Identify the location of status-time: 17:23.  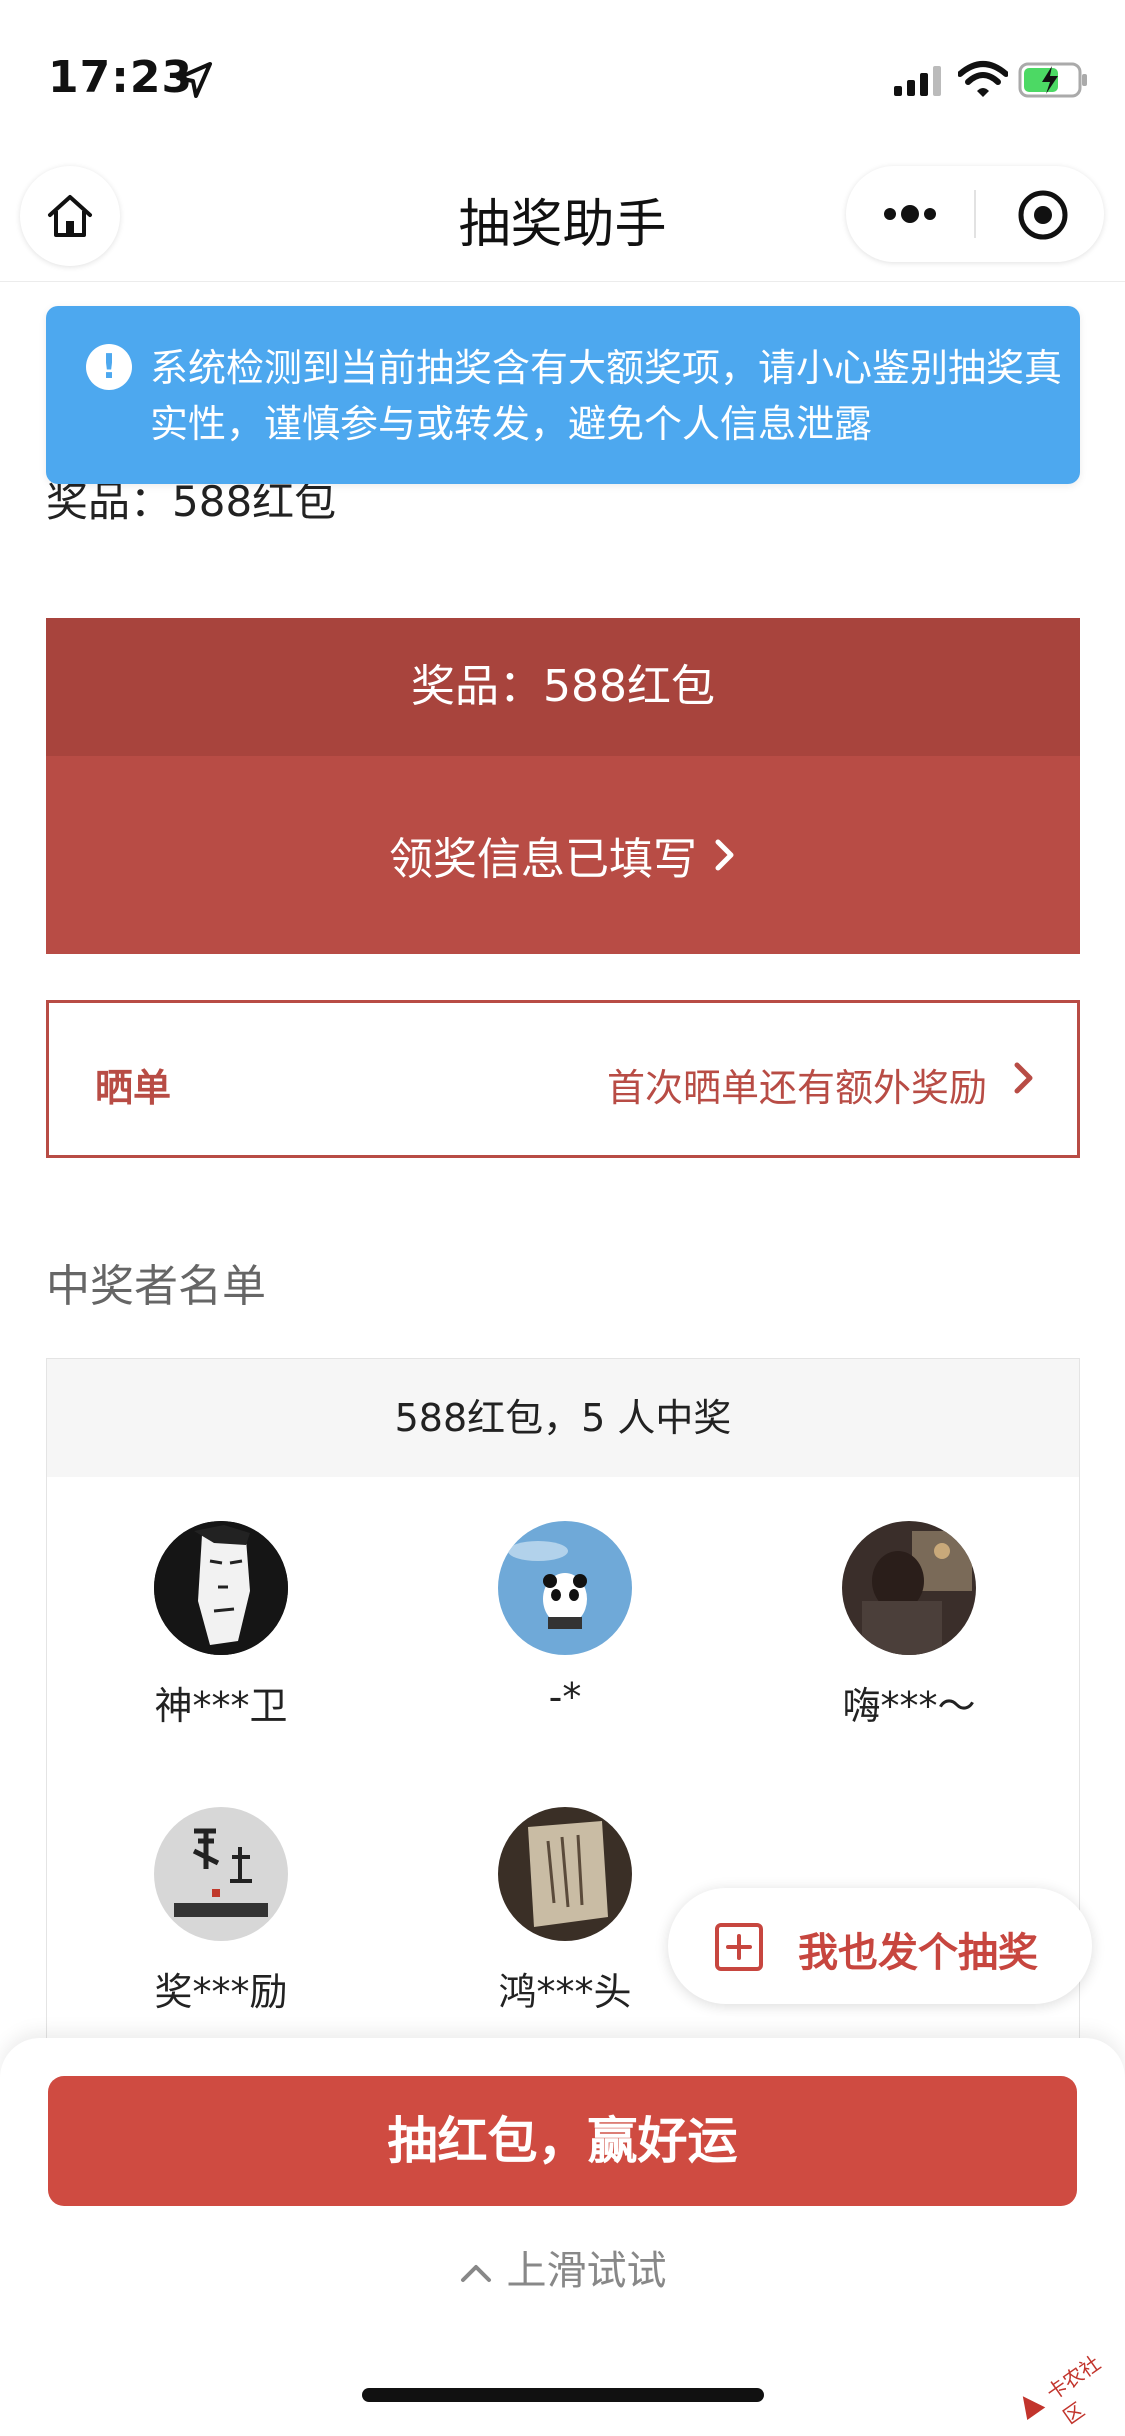
(121, 77).